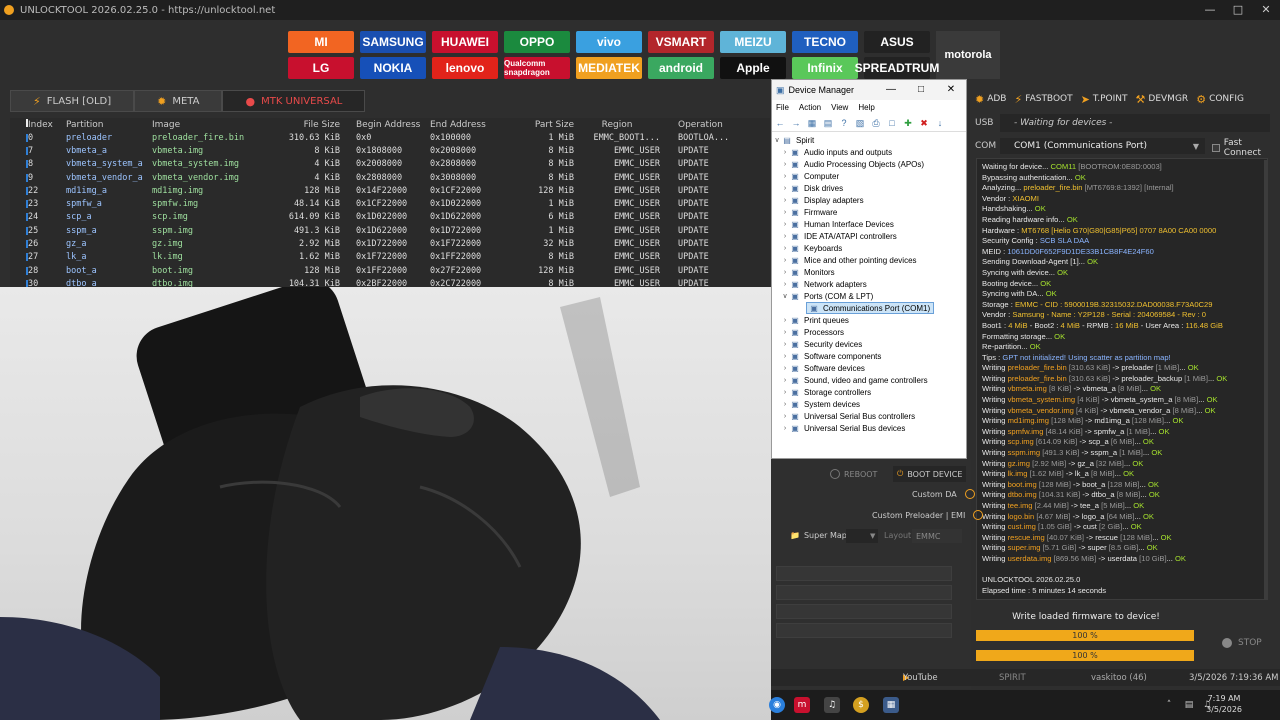 This screenshot has height=720, width=1280. I want to click on device-tree-item-com1: ▣ Communications Port (COM1), so click(870, 308).